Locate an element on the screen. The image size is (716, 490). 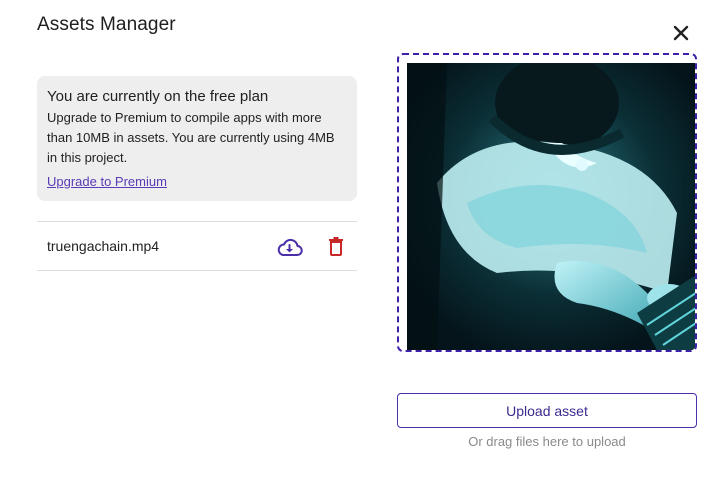
plan-heading: You are currently on the free plan is located at coordinates (158, 96).